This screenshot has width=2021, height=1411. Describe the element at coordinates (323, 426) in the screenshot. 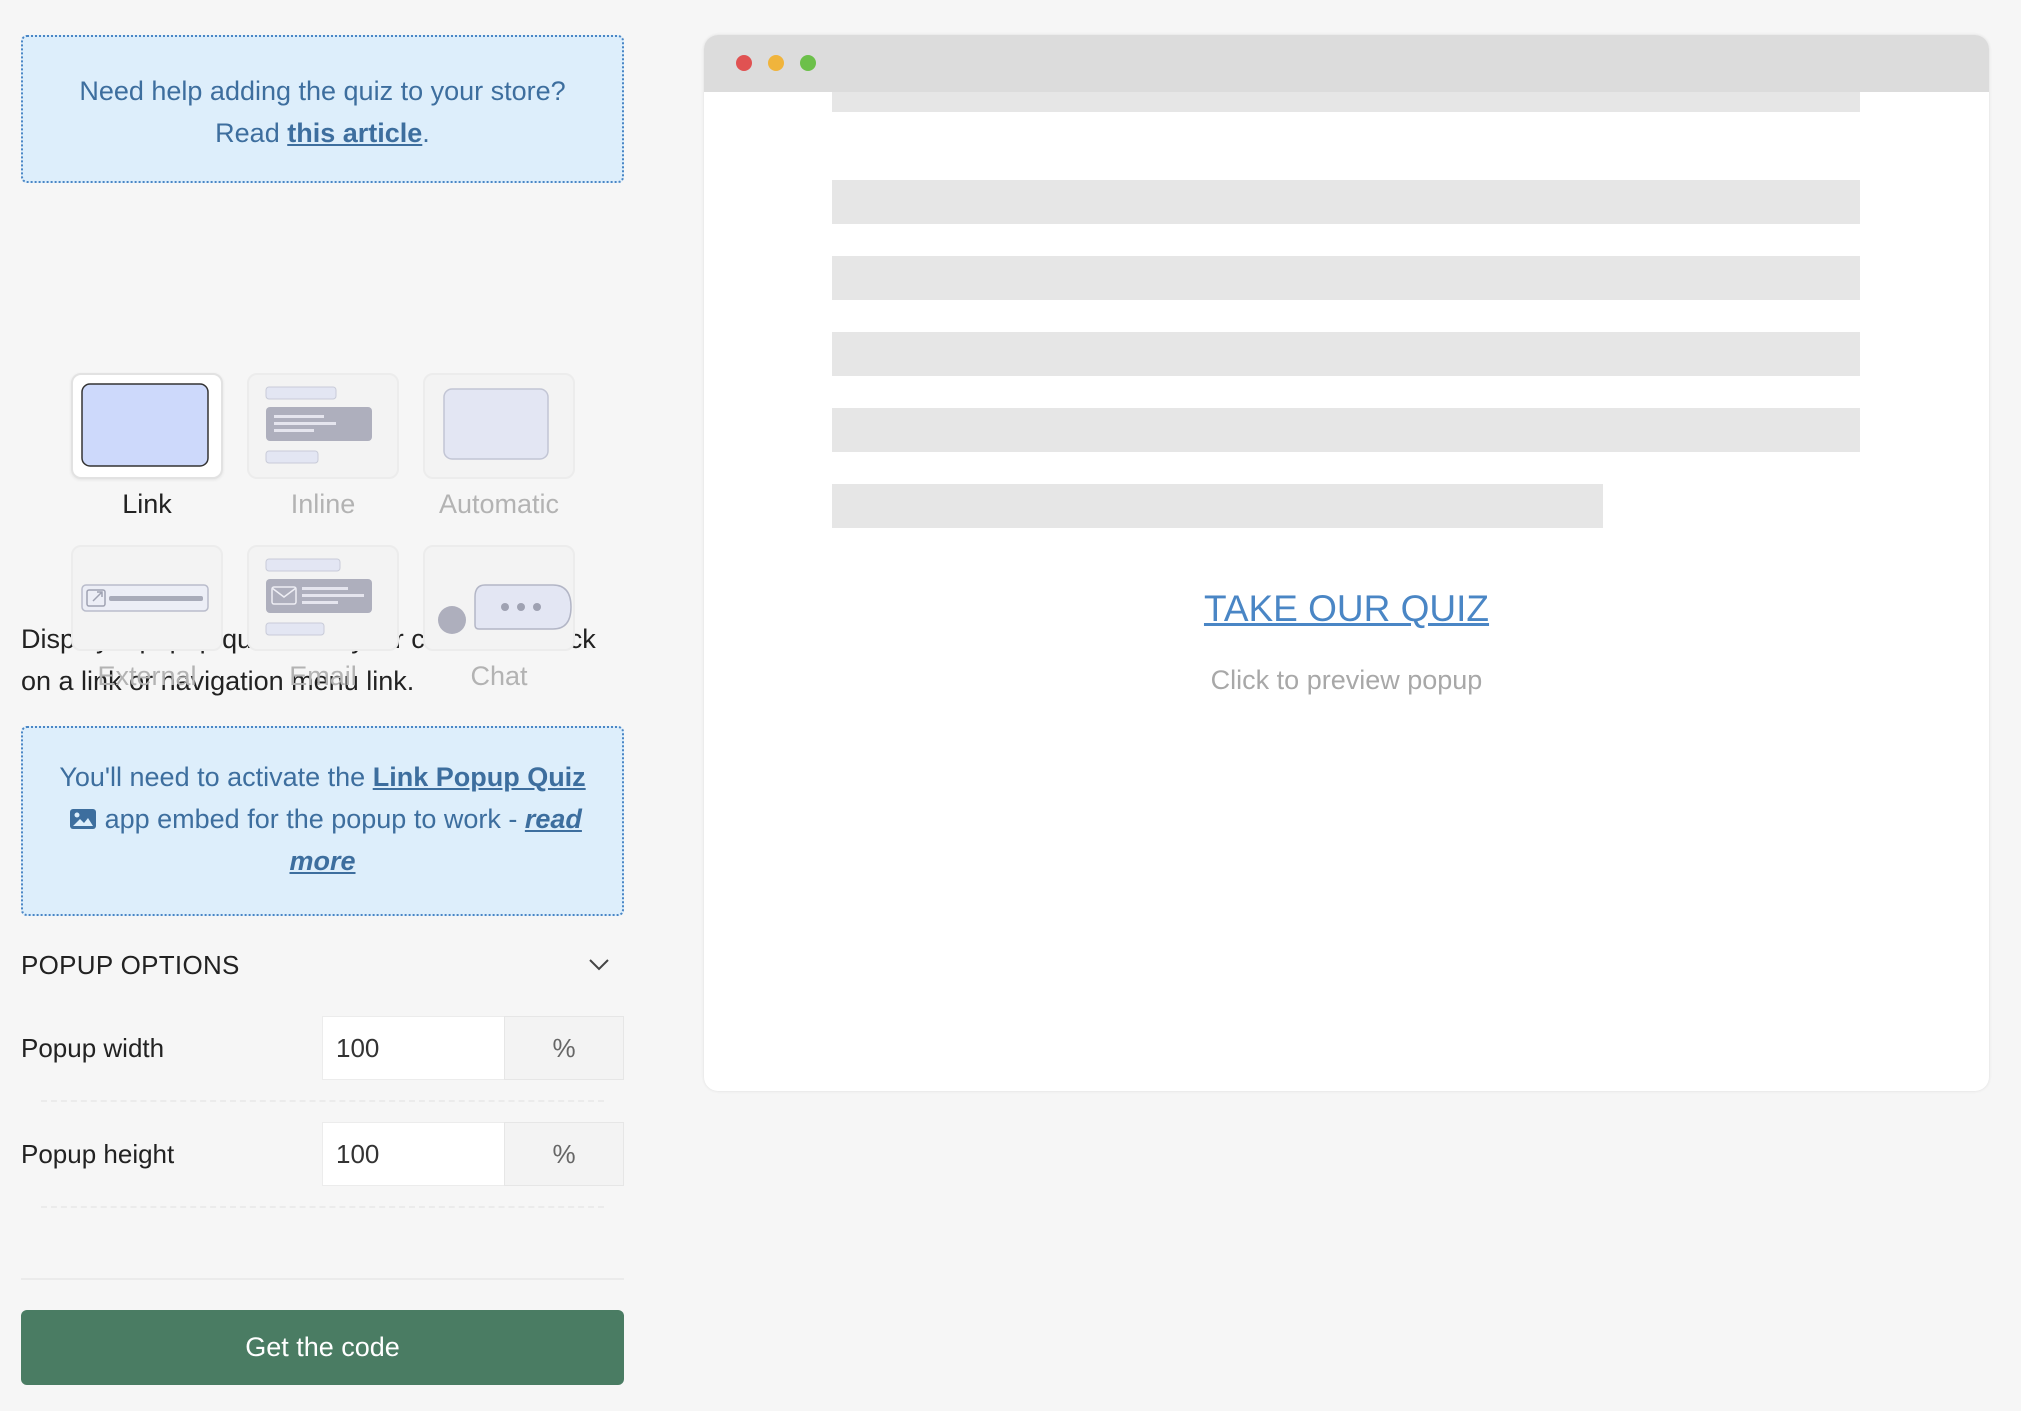

I see `inline-embed-icon` at that location.